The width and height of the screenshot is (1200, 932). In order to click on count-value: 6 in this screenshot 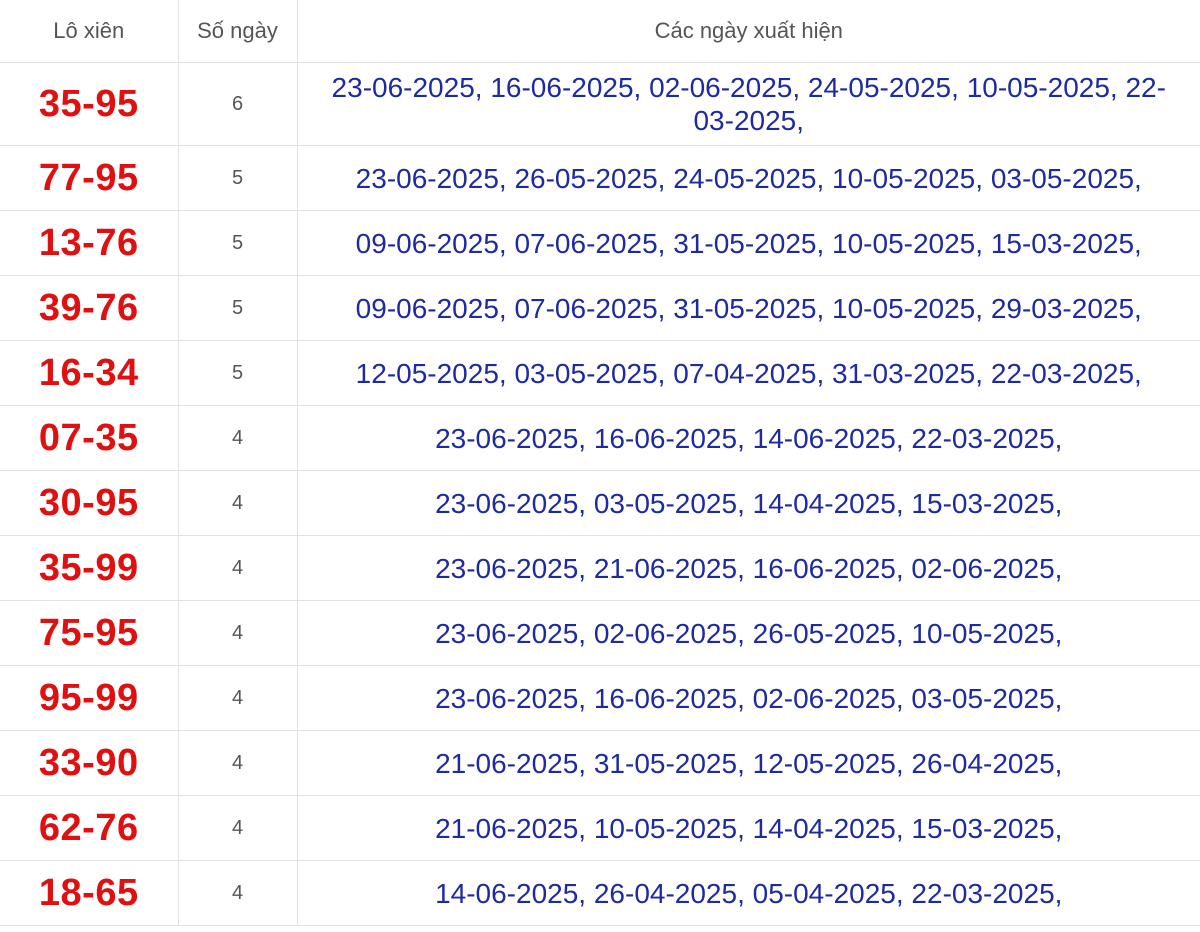, I will do `click(238, 104)`.